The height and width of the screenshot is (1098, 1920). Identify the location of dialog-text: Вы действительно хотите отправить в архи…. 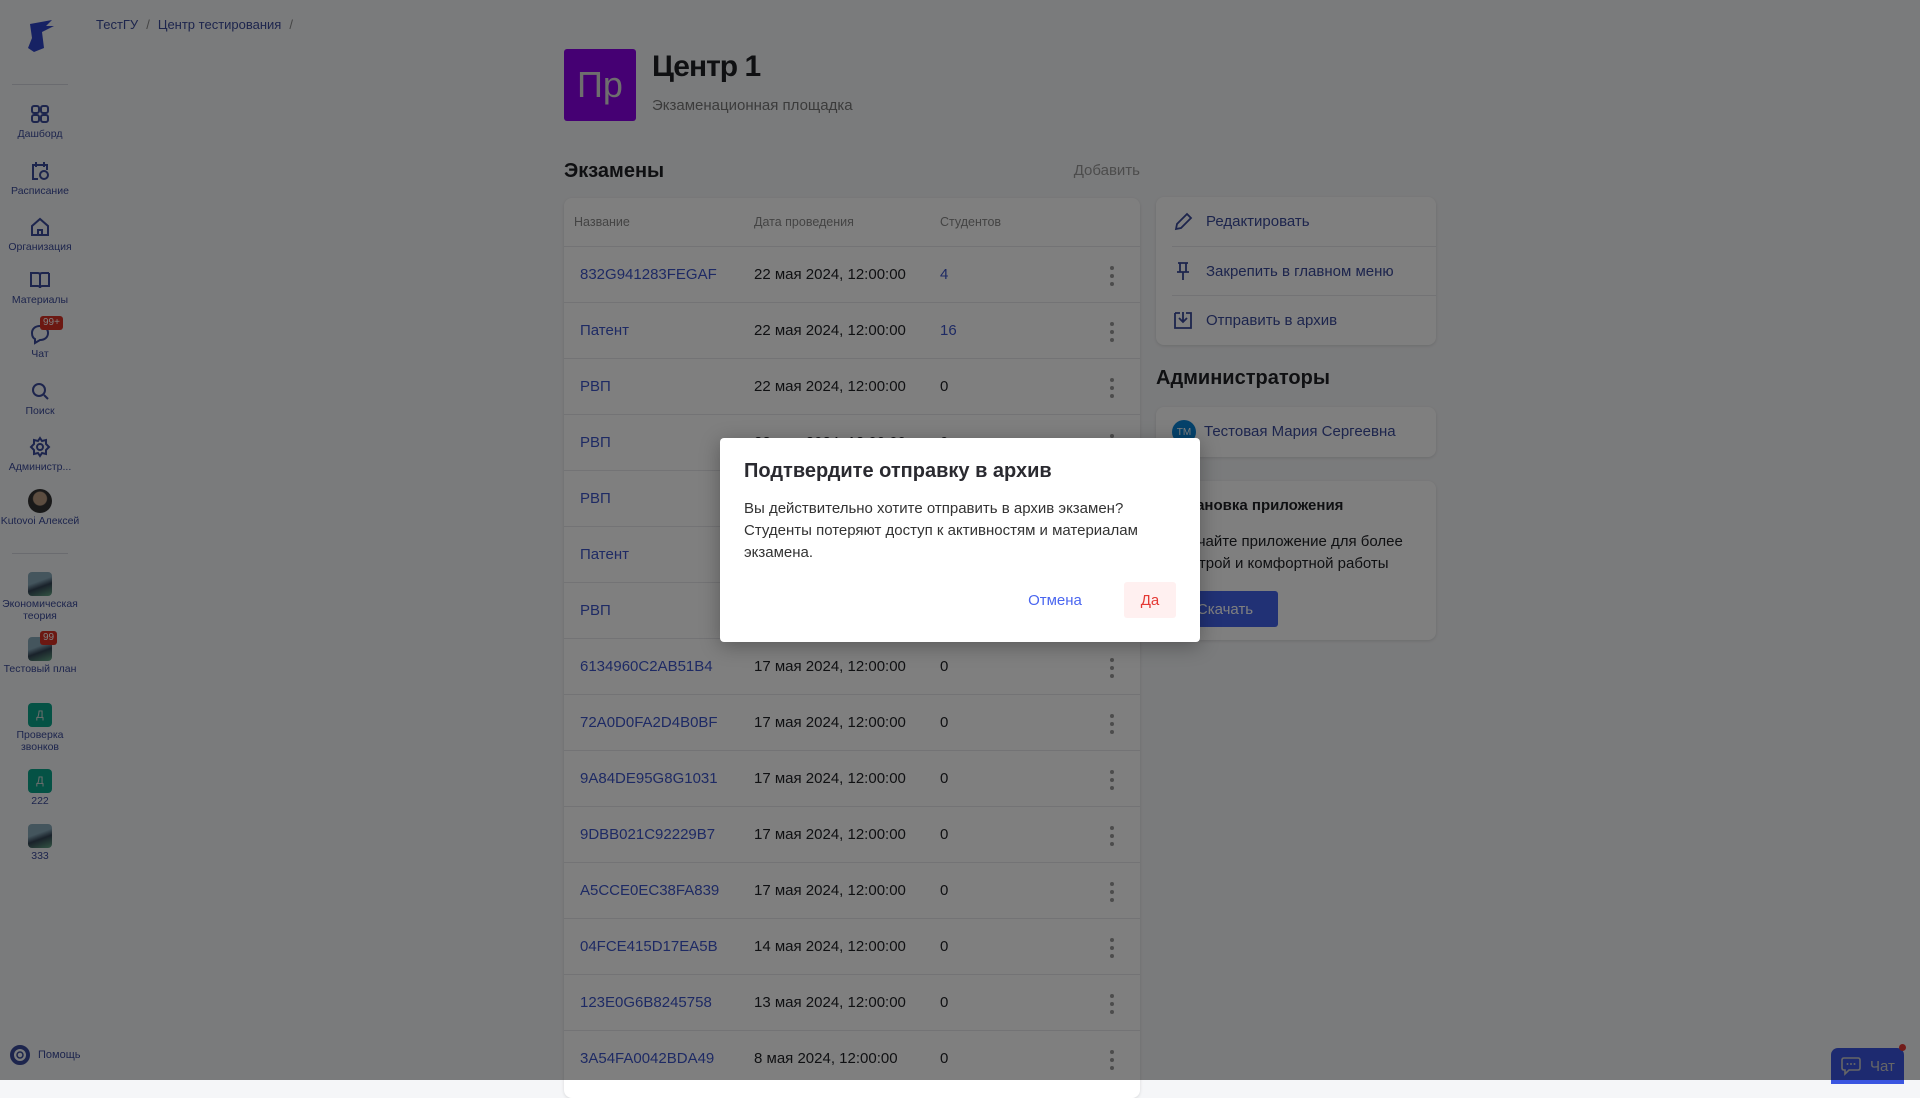
(941, 530).